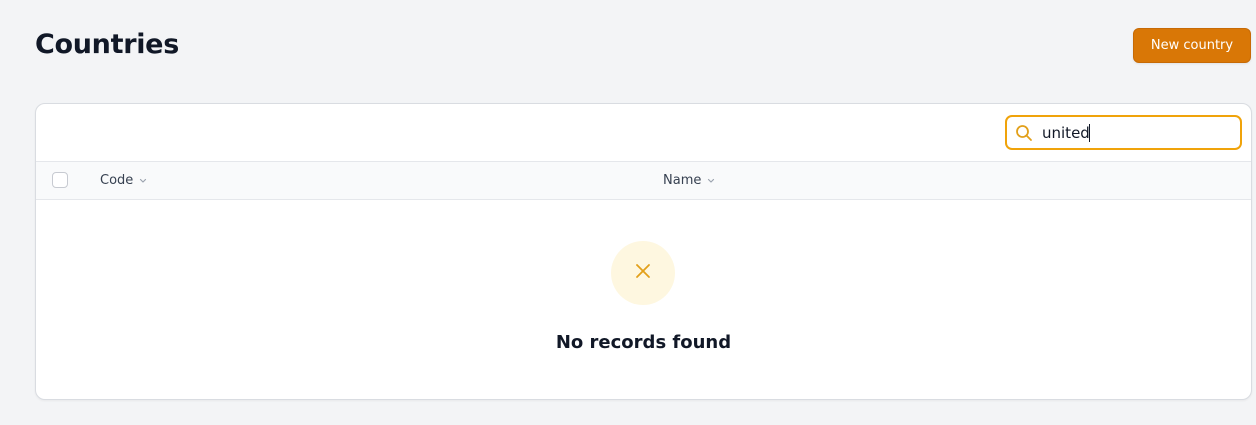 The width and height of the screenshot is (1256, 425). Describe the element at coordinates (1024, 133) in the screenshot. I see `search-icon` at that location.